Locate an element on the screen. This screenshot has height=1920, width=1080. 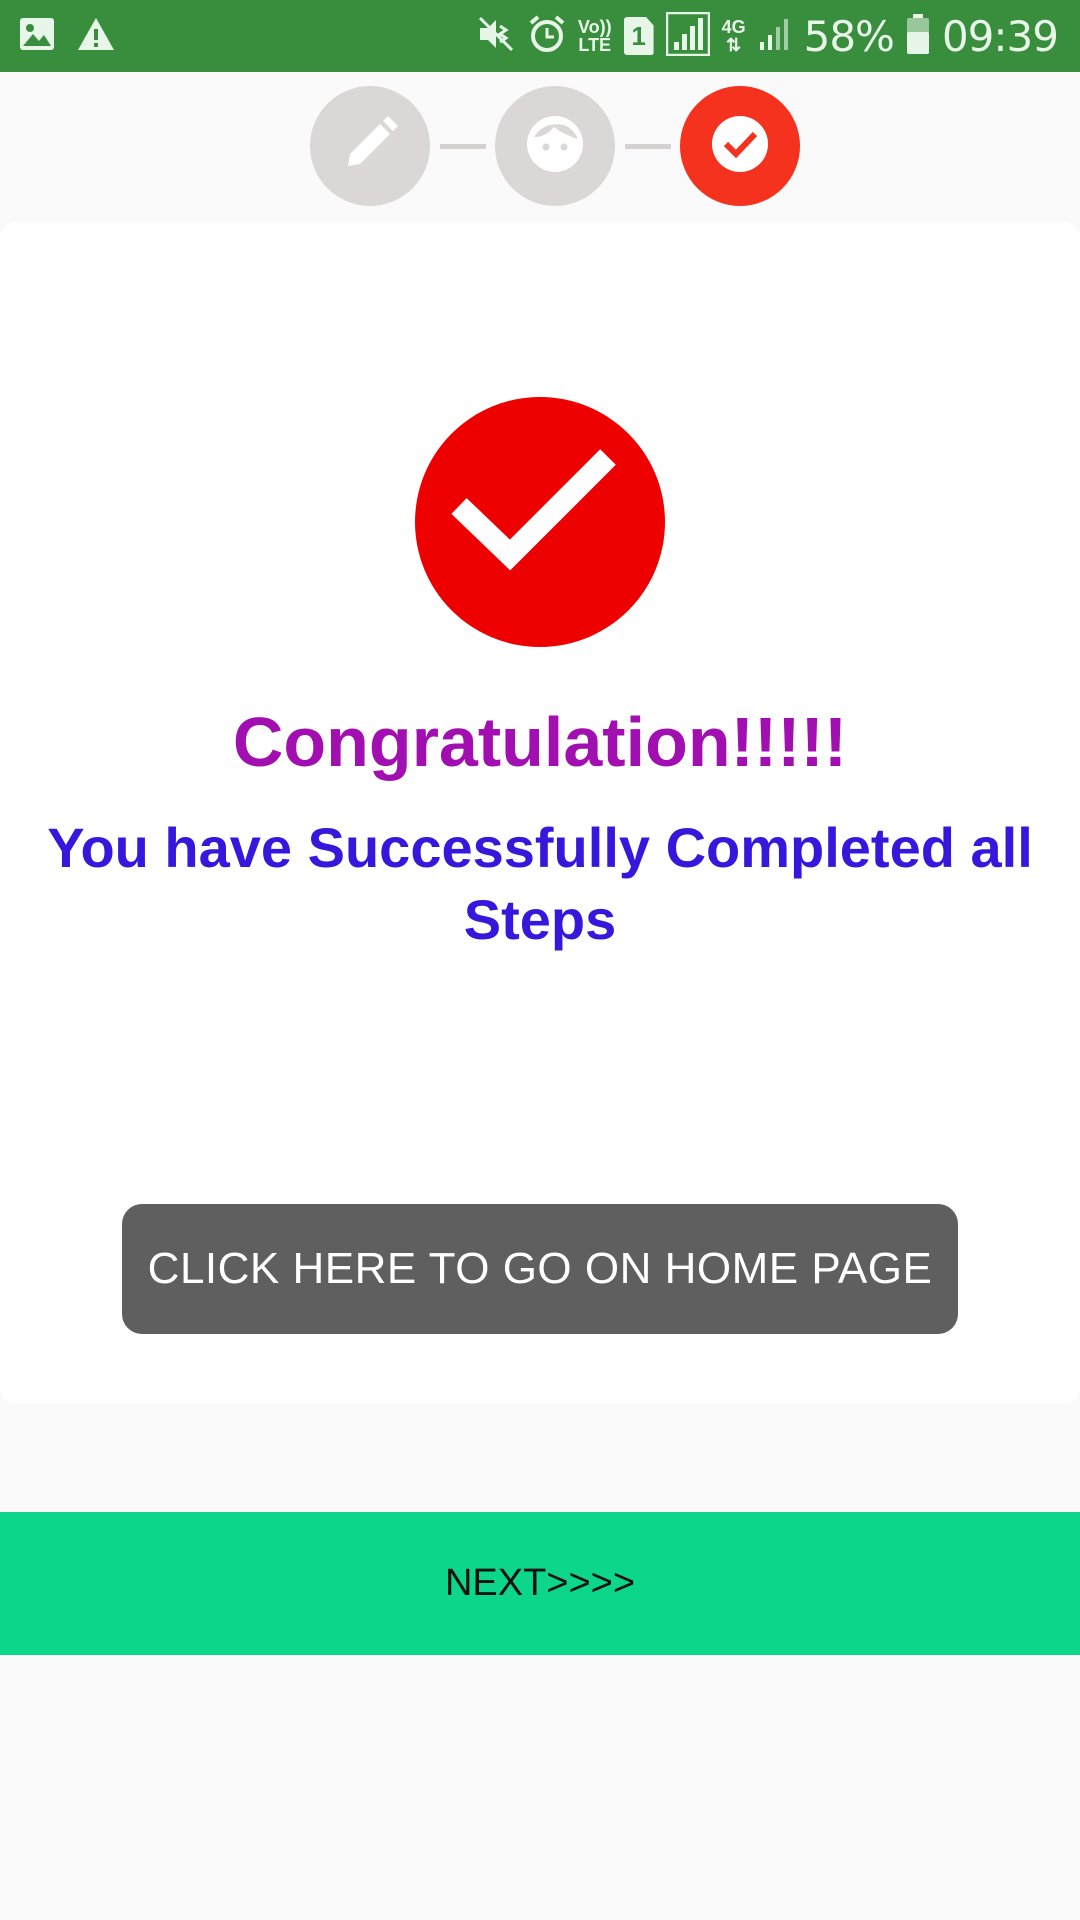
go-home-button: CLICK HERE TO GO ON HOME PAGE is located at coordinates (540, 1269).